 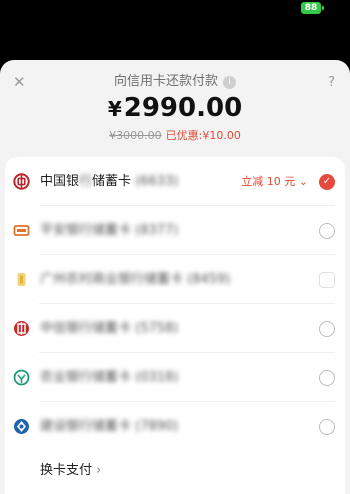 What do you see at coordinates (86, 181) in the screenshot?
I see `bank-name-masked: 行` at bounding box center [86, 181].